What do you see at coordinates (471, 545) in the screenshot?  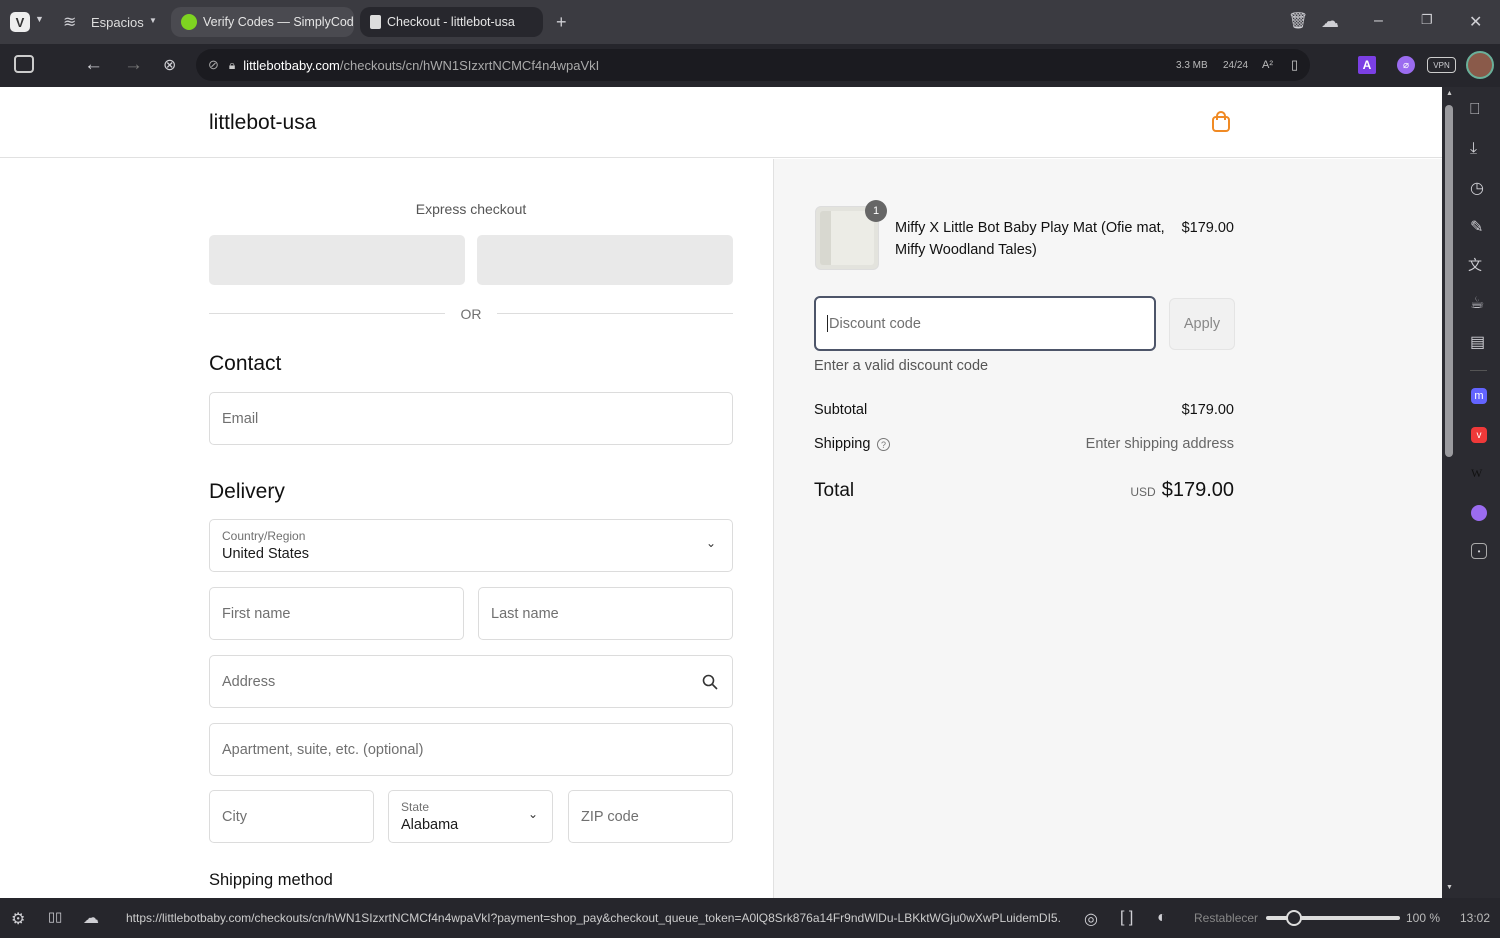 I see `country-select: Country/Region United States ⌄` at bounding box center [471, 545].